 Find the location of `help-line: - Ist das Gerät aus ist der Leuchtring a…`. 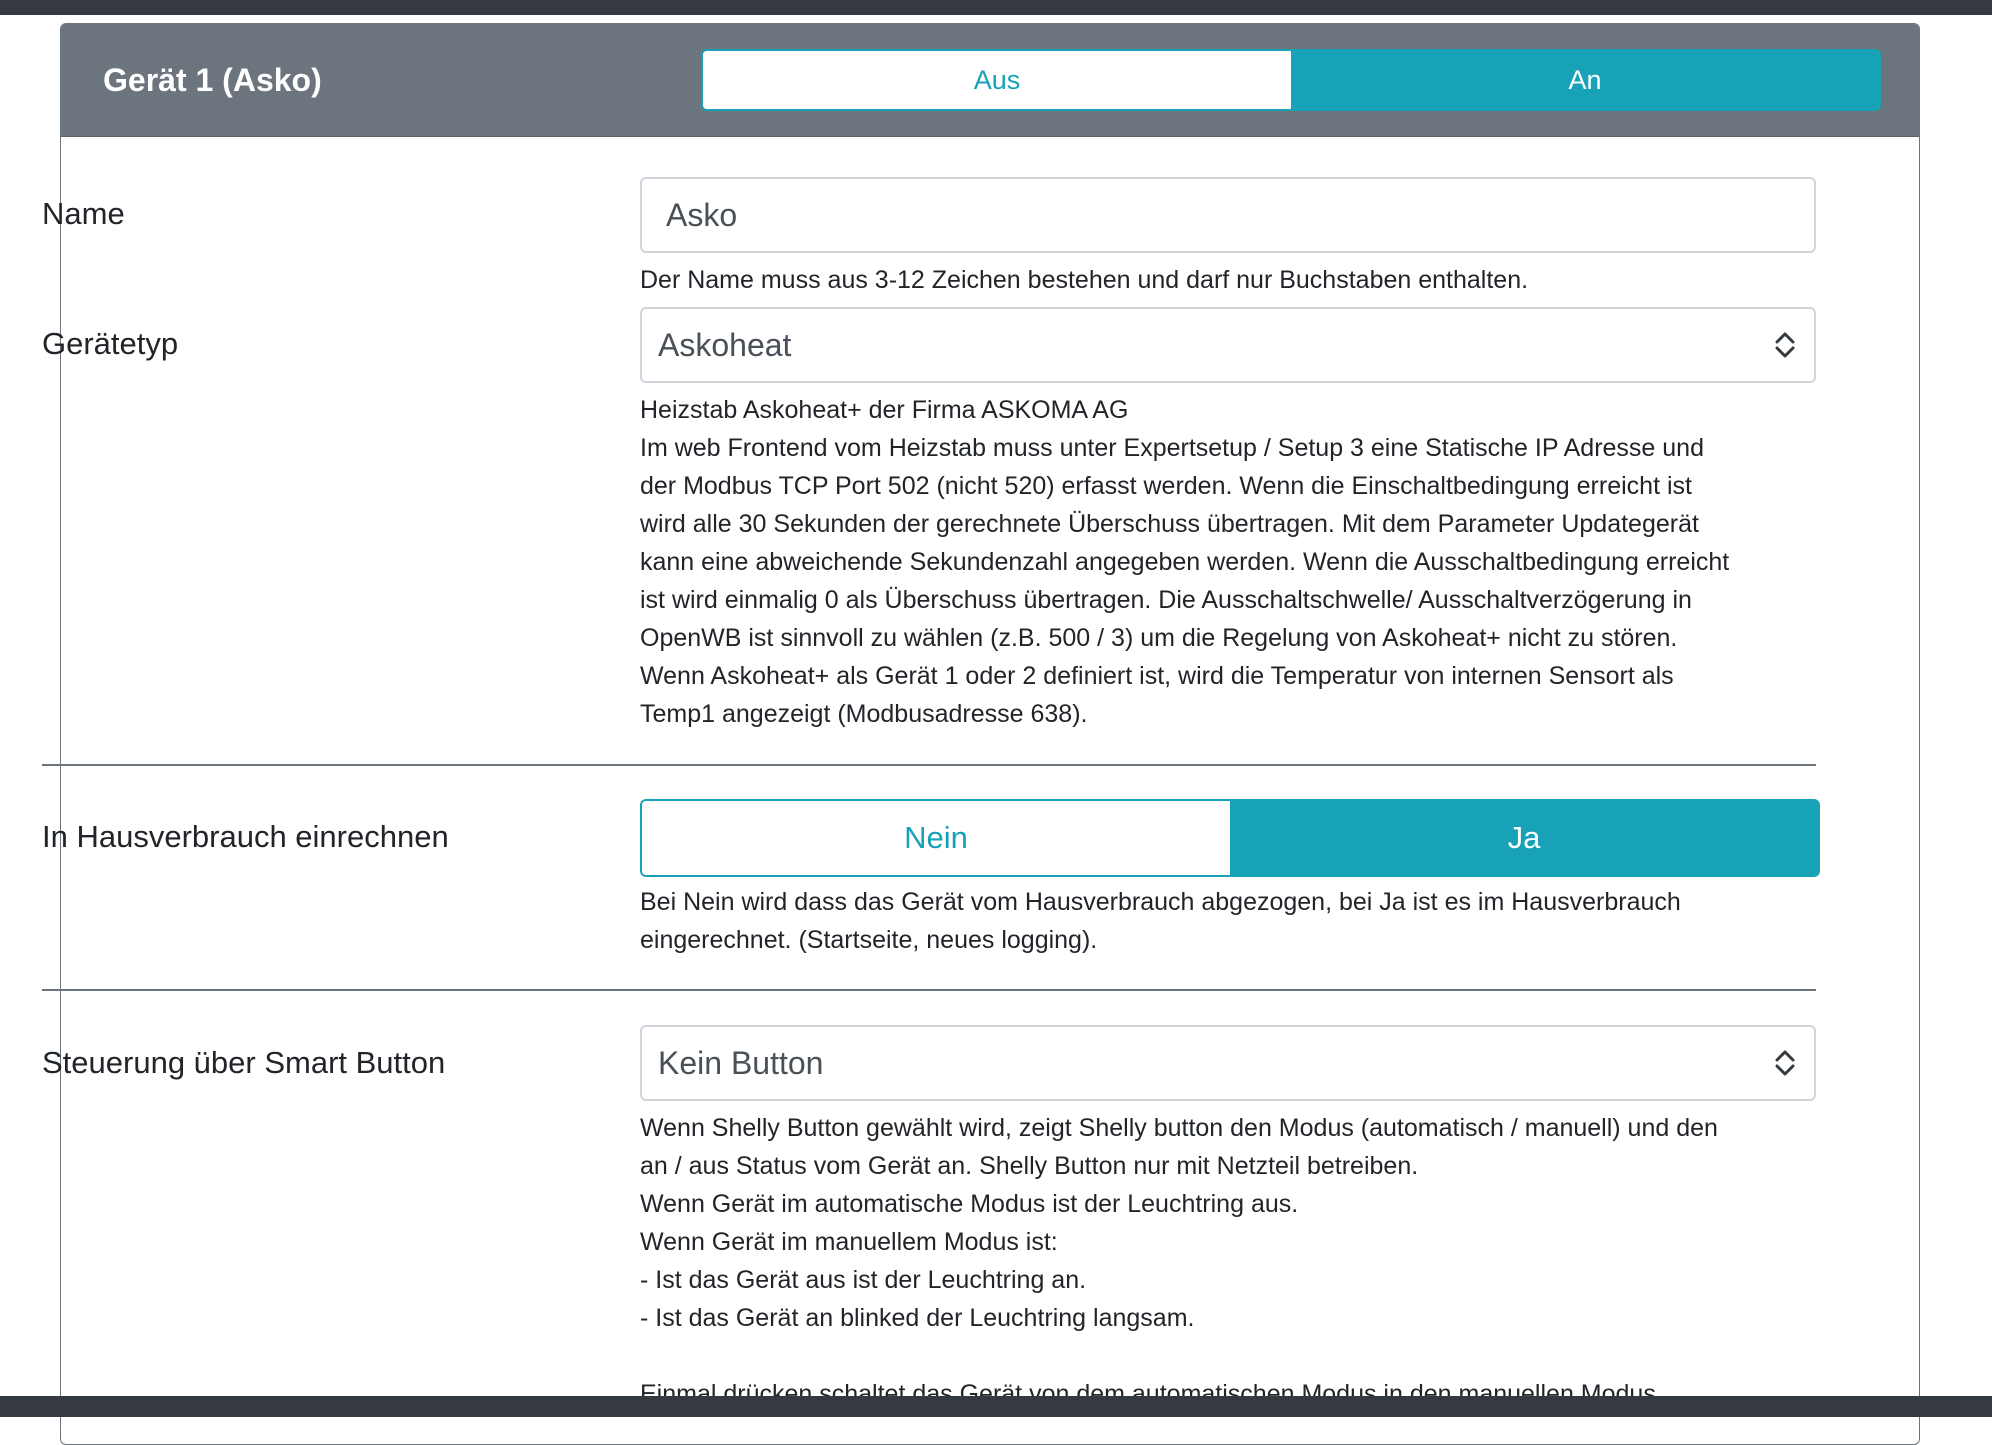

help-line: - Ist das Gerät aus ist der Leuchtring a… is located at coordinates (863, 1280).